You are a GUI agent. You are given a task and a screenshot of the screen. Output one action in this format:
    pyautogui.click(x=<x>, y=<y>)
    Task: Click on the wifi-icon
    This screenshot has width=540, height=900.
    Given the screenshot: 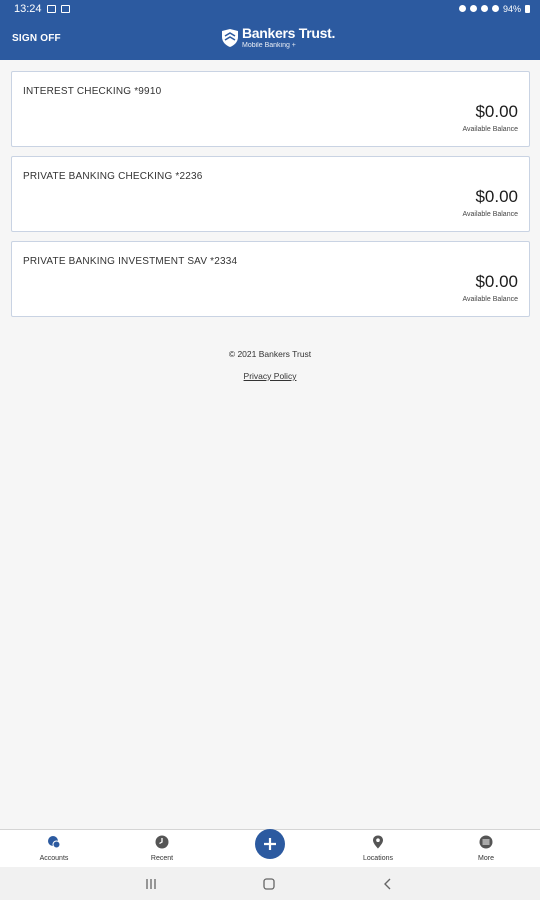 What is the action you would take?
    pyautogui.click(x=484, y=8)
    